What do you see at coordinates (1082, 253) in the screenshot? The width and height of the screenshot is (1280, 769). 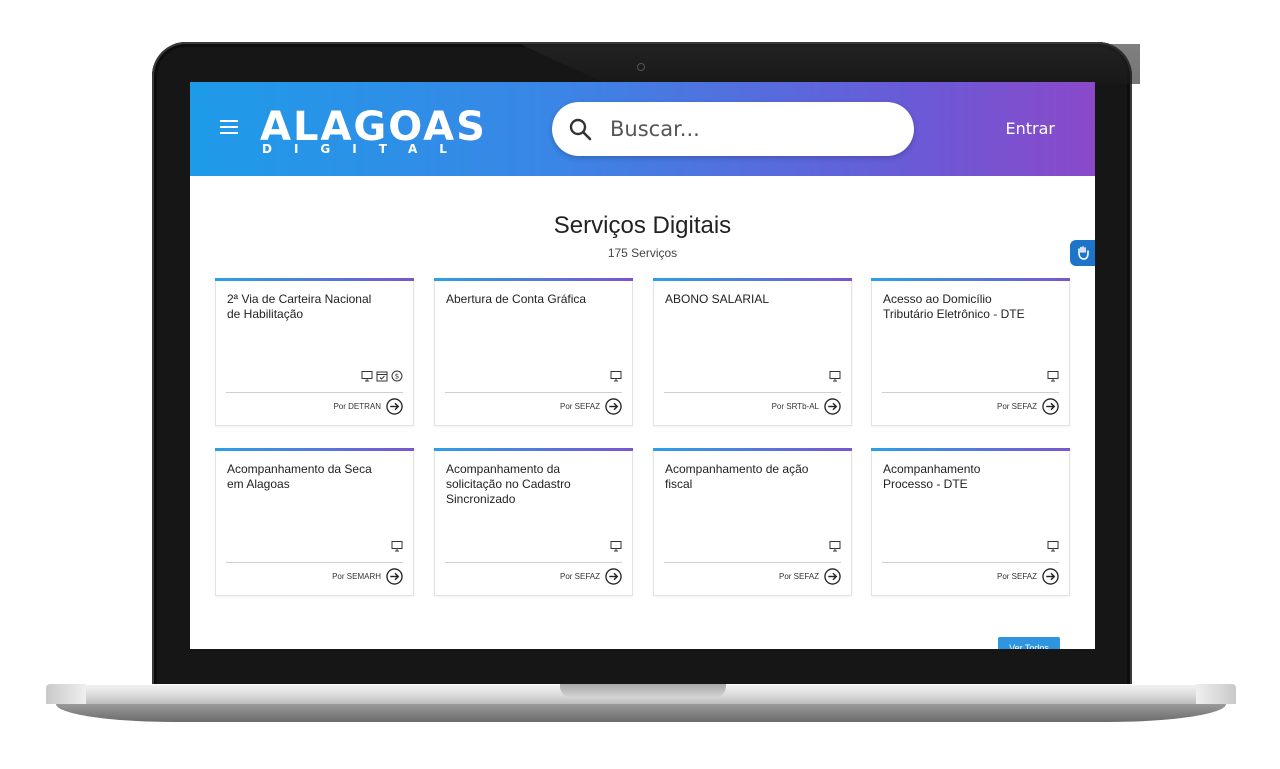 I see `accessibility-hand-icon` at bounding box center [1082, 253].